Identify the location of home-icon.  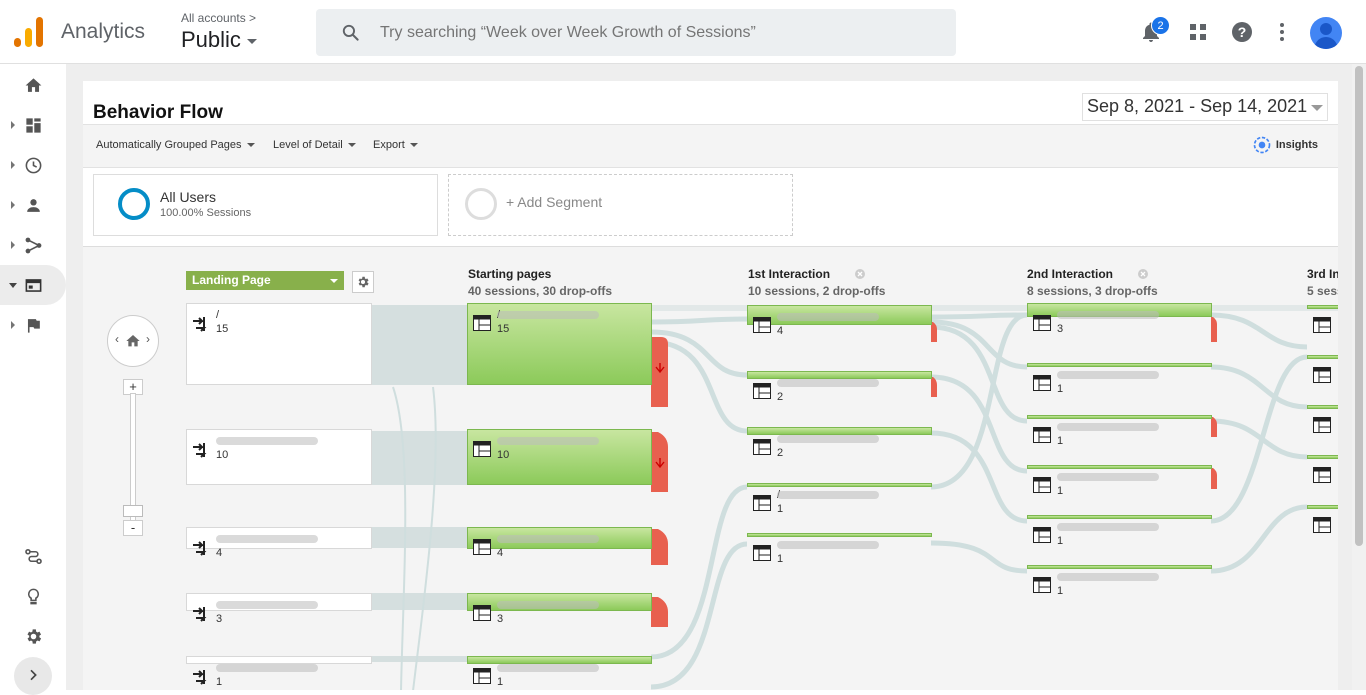
(133, 341).